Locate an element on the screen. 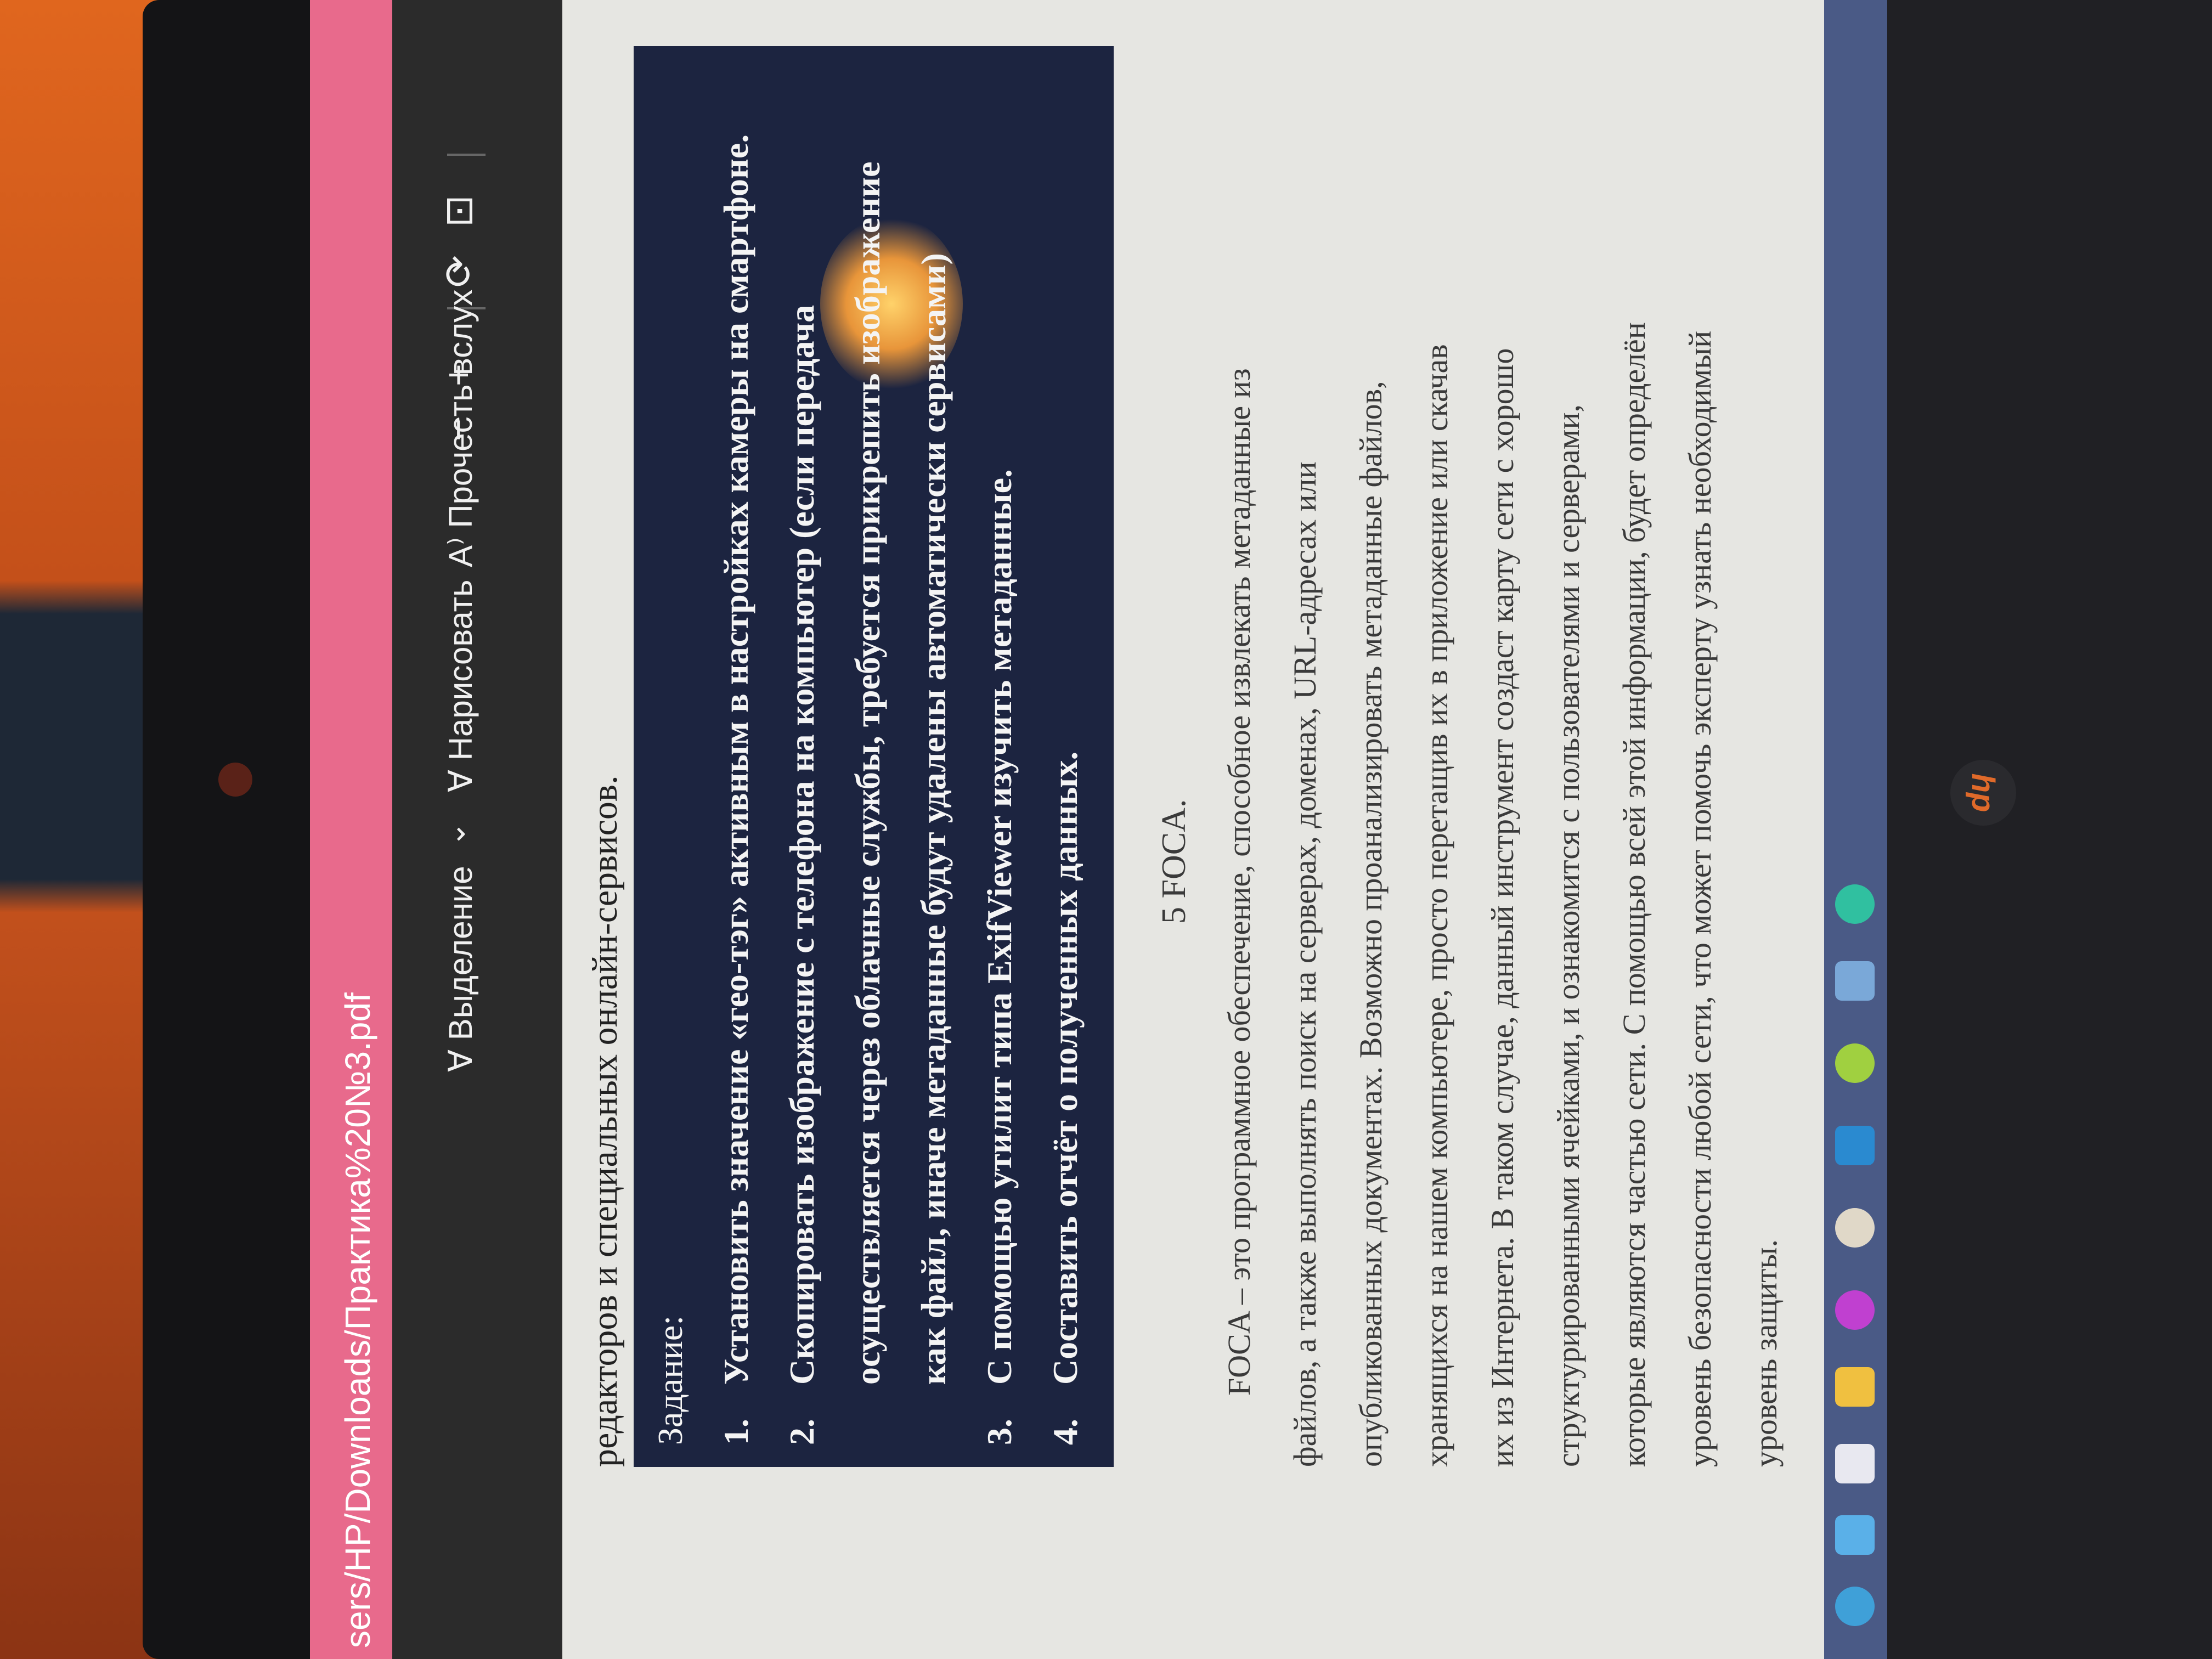 The image size is (2212, 1659). task-text: Составить отчёт о полученных данных. is located at coordinates (1065, 1068).